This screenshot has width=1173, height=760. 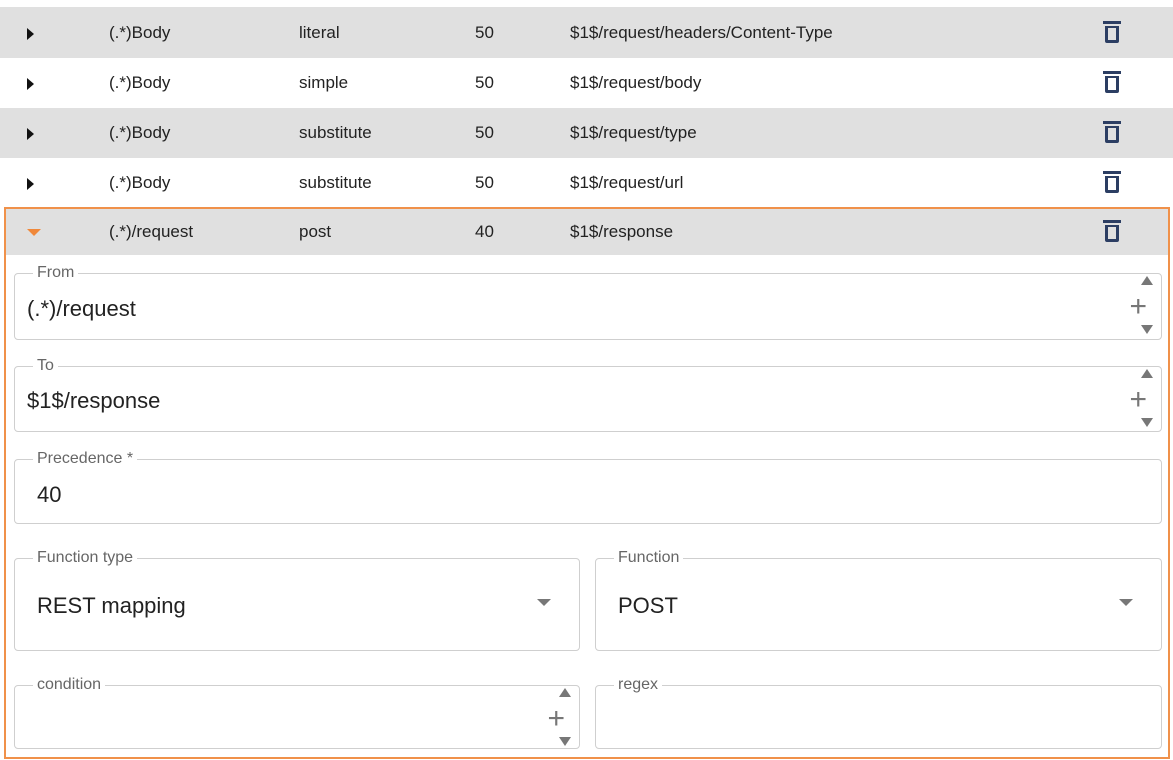 I want to click on from-input: (.*)/request, so click(x=81, y=309).